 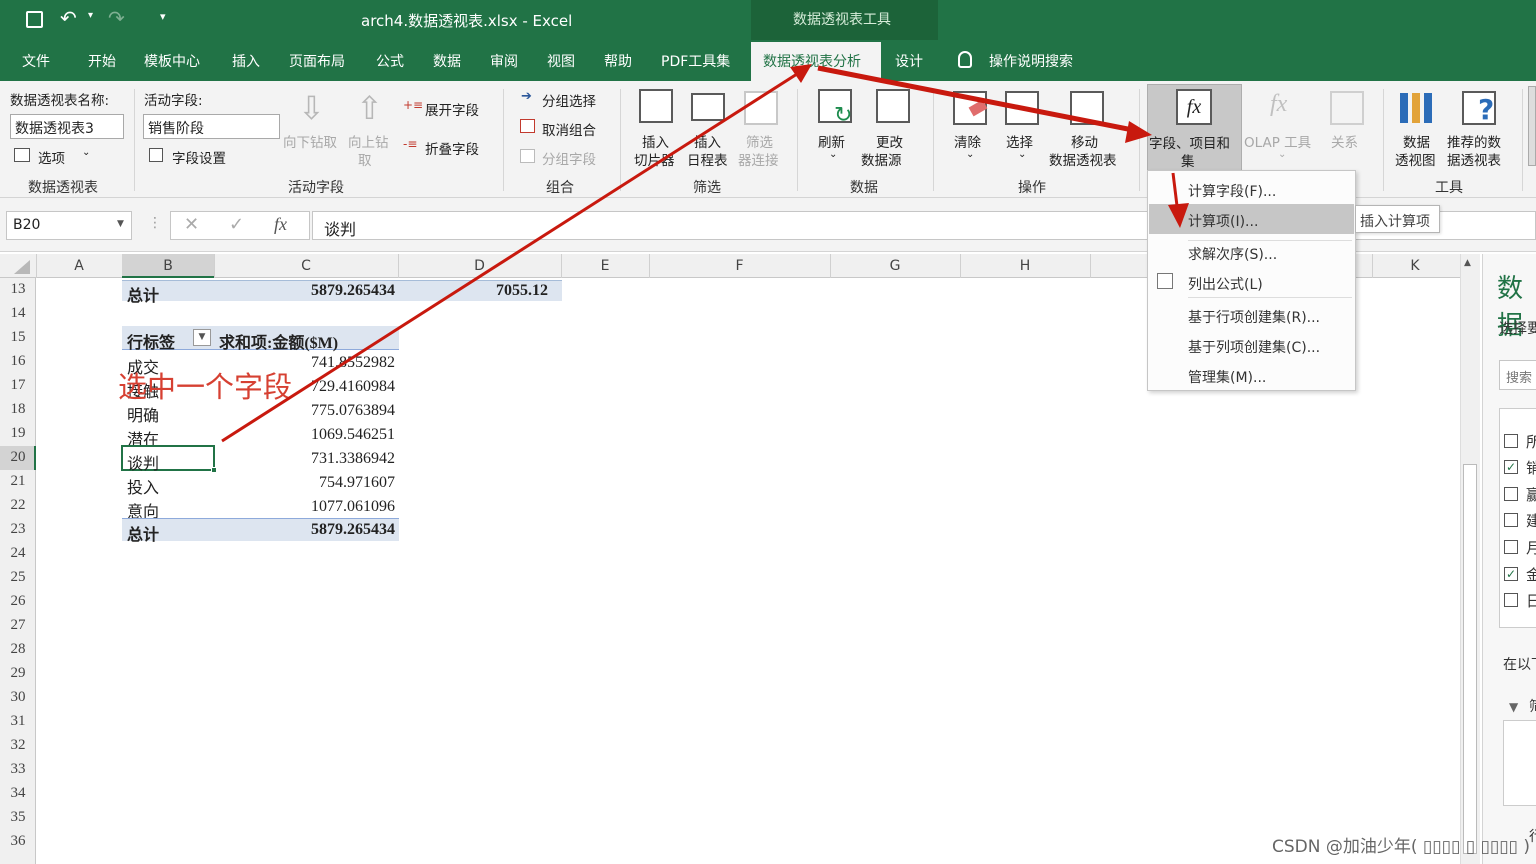 I want to click on clear-dropdown-icon: ⌄, so click(x=970, y=154).